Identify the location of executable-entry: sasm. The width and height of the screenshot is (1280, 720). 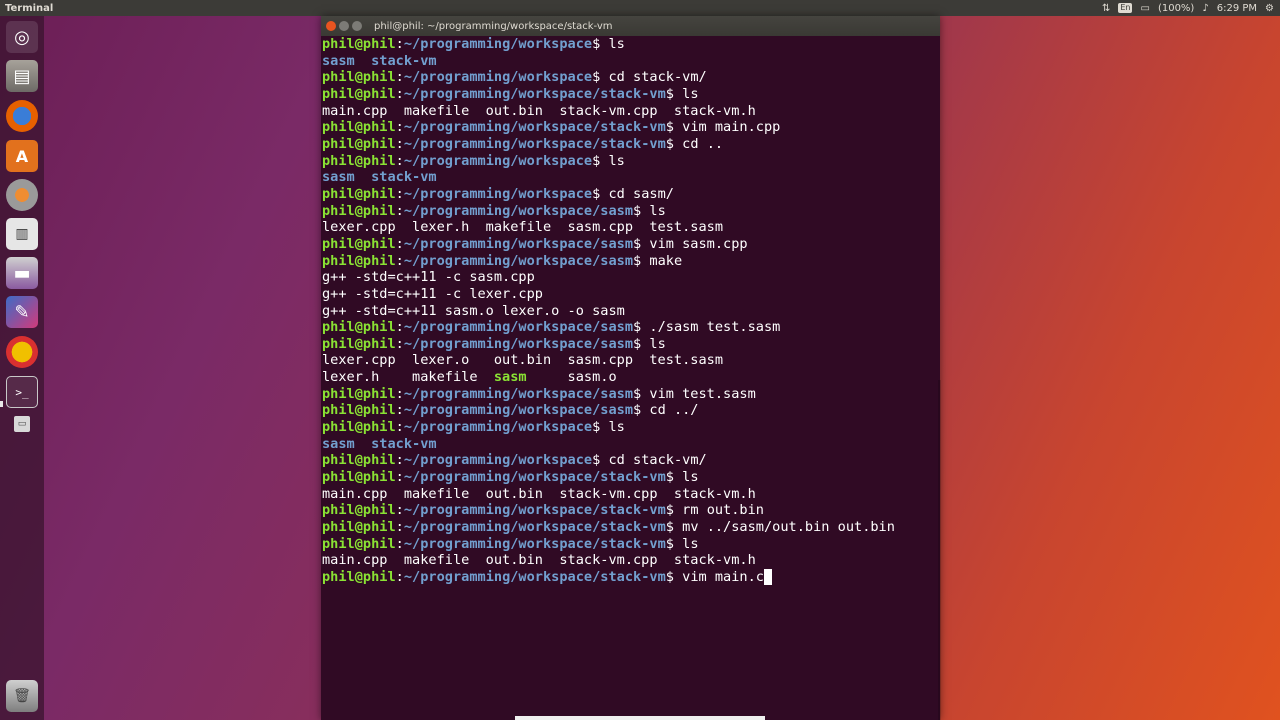
(510, 377).